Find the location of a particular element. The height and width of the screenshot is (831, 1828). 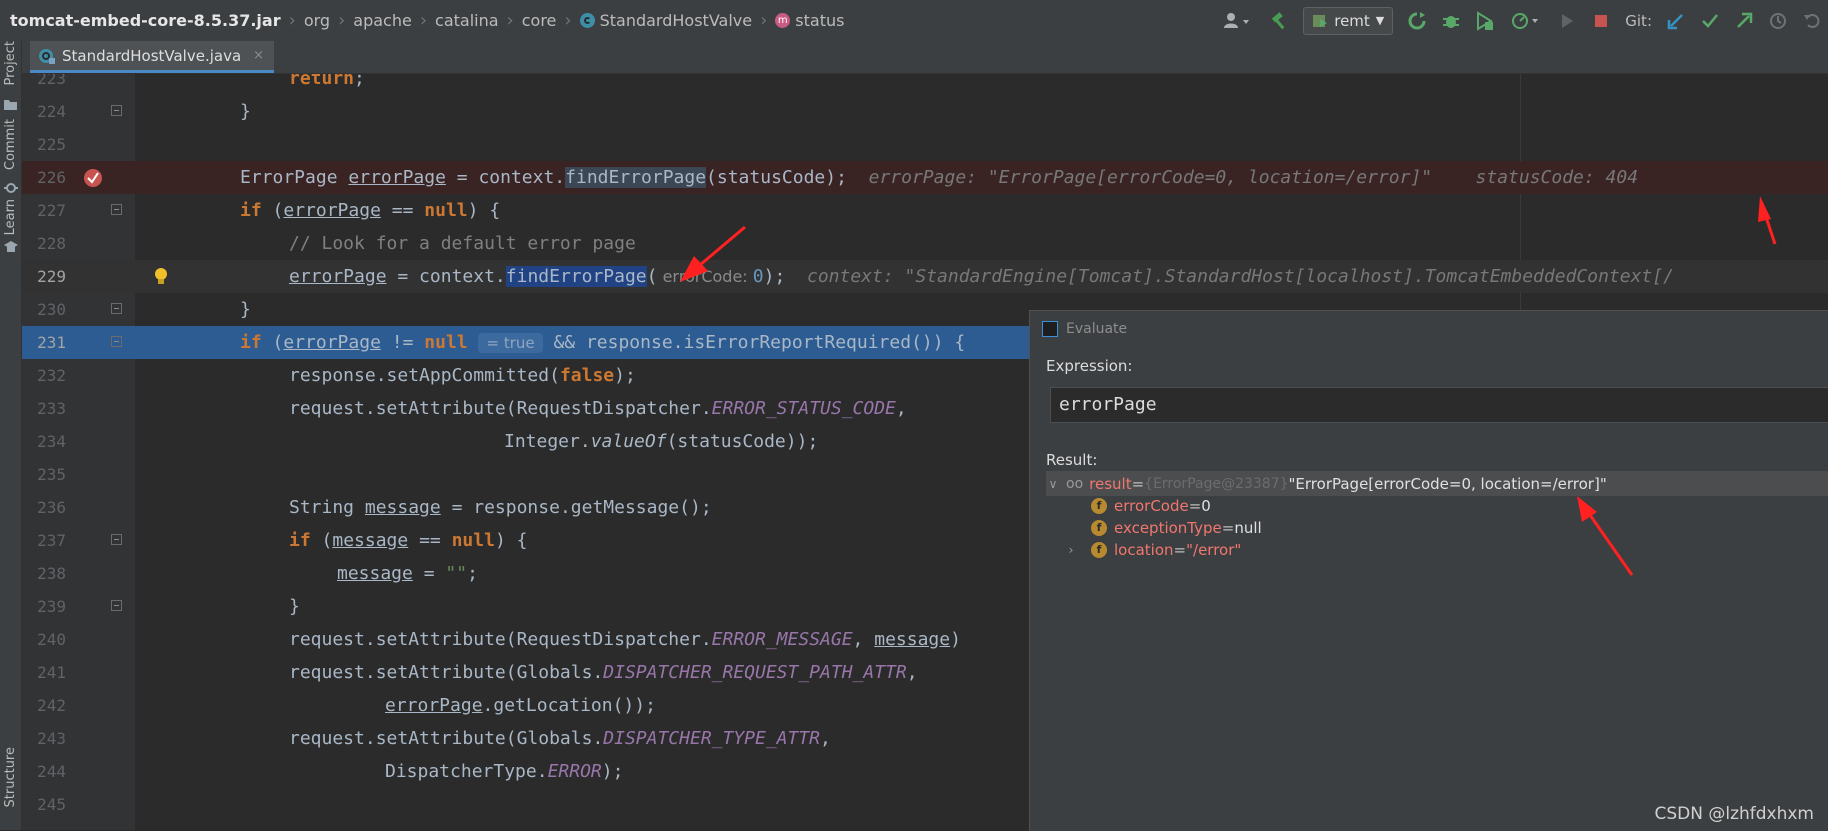

learn-tool-label: Learn is located at coordinates (10, 217).